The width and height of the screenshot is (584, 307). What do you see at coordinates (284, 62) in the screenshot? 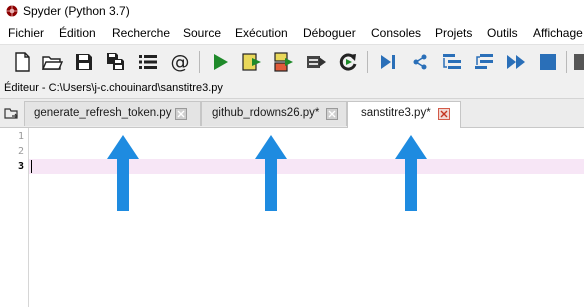
I see `run-cell-advance-icon` at bounding box center [284, 62].